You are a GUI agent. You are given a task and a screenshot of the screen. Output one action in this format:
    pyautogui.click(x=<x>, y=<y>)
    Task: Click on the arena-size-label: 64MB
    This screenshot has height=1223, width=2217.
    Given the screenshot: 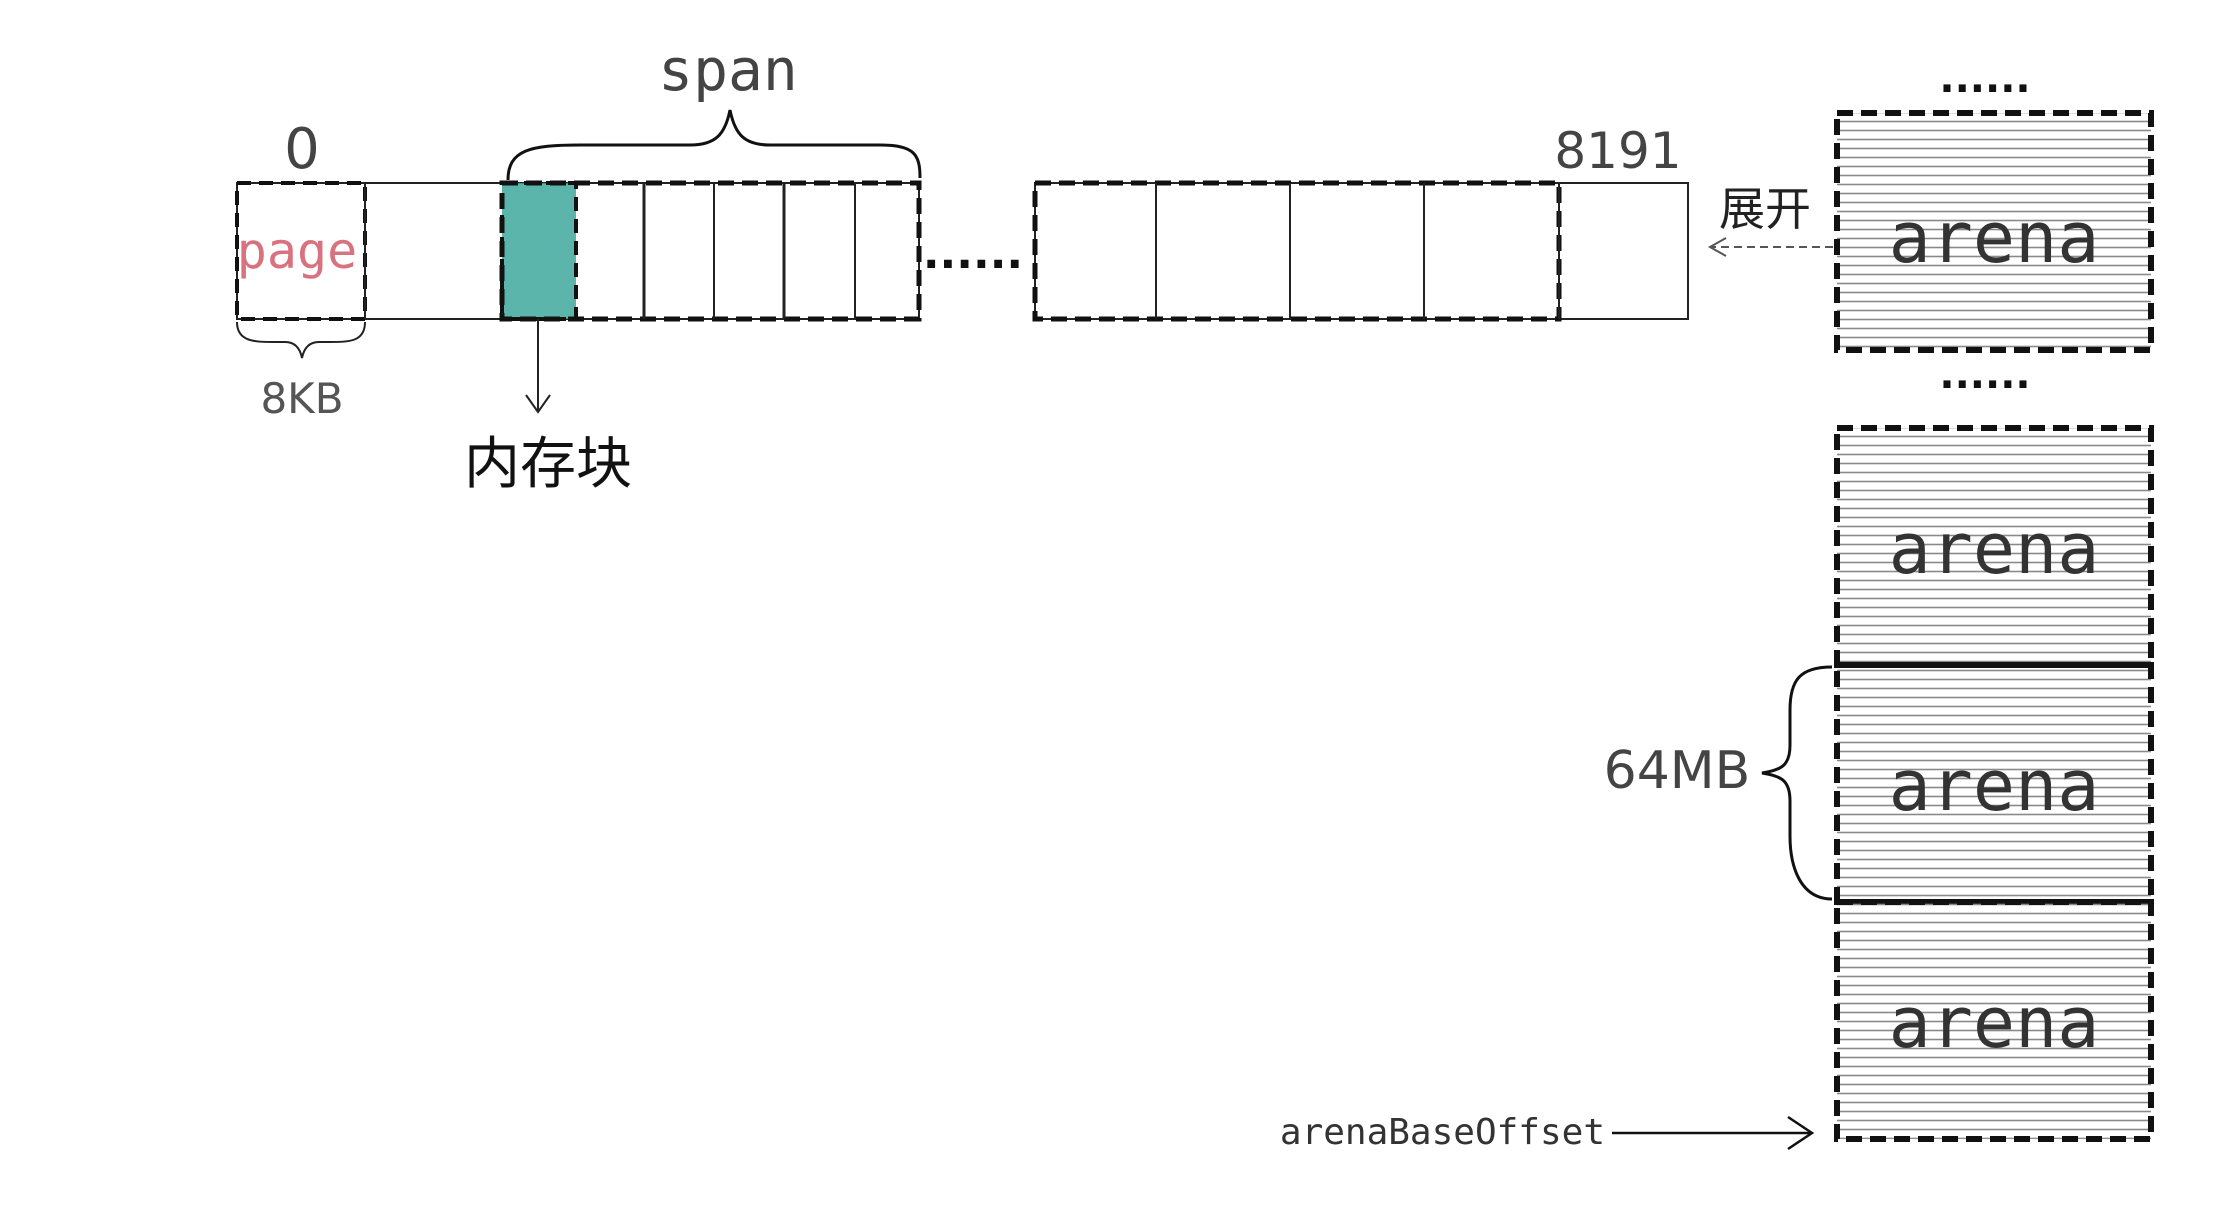 What is the action you would take?
    pyautogui.click(x=1677, y=771)
    